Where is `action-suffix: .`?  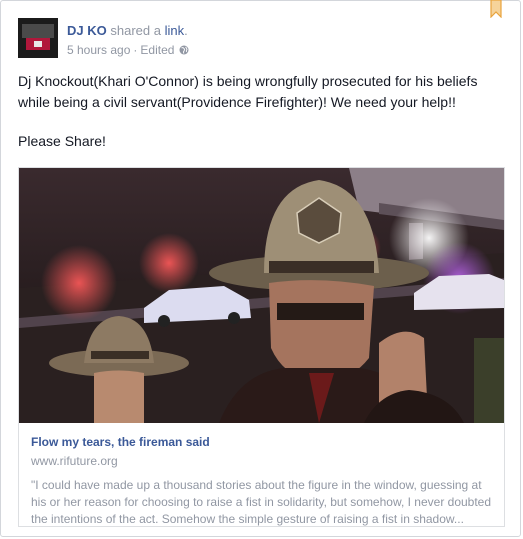
action-suffix: . is located at coordinates (186, 30).